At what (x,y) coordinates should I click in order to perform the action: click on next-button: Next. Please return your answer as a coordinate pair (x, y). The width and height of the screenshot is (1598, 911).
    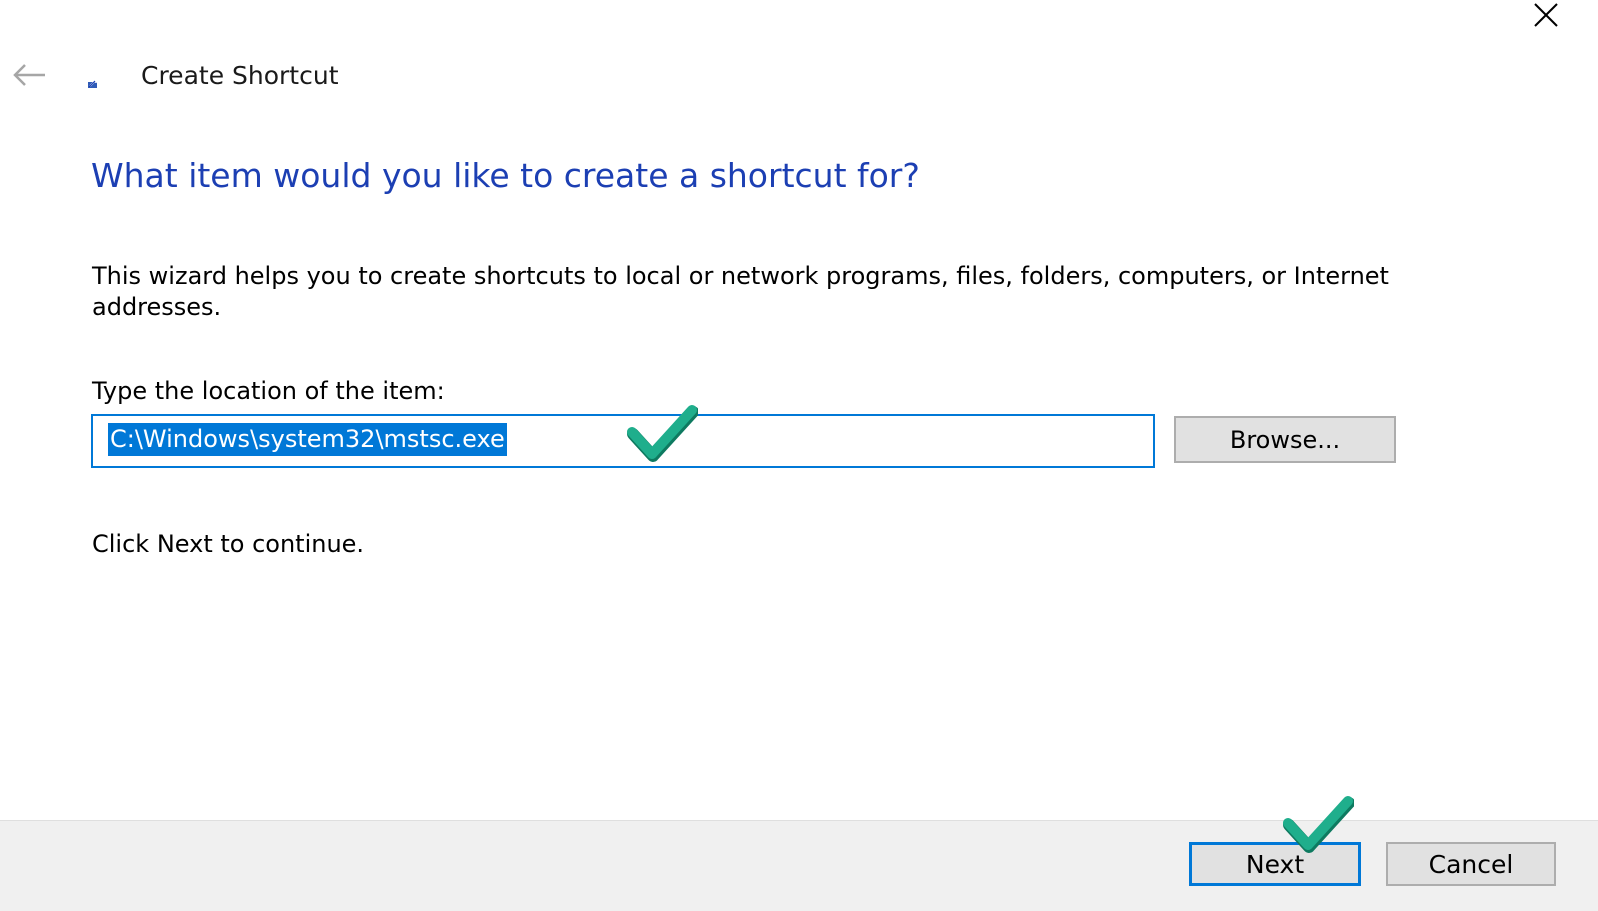
    Looking at the image, I should click on (1275, 864).